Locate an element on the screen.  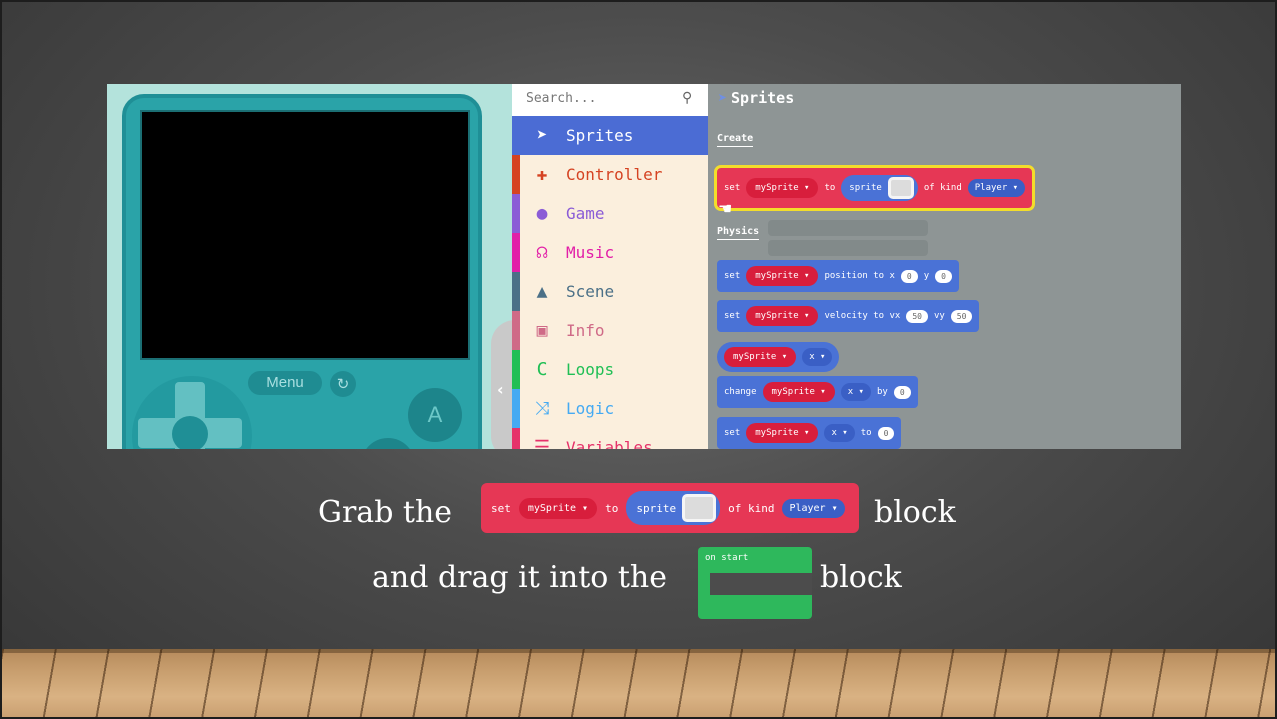
category-loops: C Loops is located at coordinates (610, 369).